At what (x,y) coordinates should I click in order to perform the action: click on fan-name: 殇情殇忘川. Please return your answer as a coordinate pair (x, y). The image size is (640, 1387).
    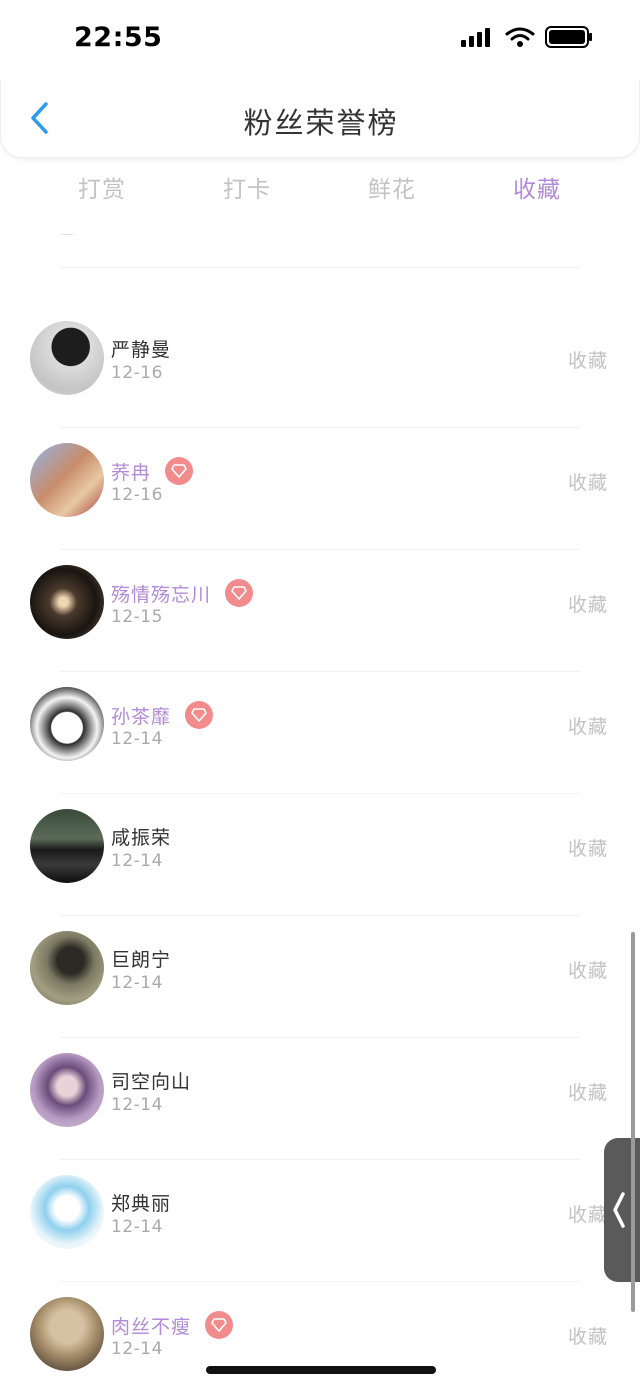
    Looking at the image, I should click on (161, 594).